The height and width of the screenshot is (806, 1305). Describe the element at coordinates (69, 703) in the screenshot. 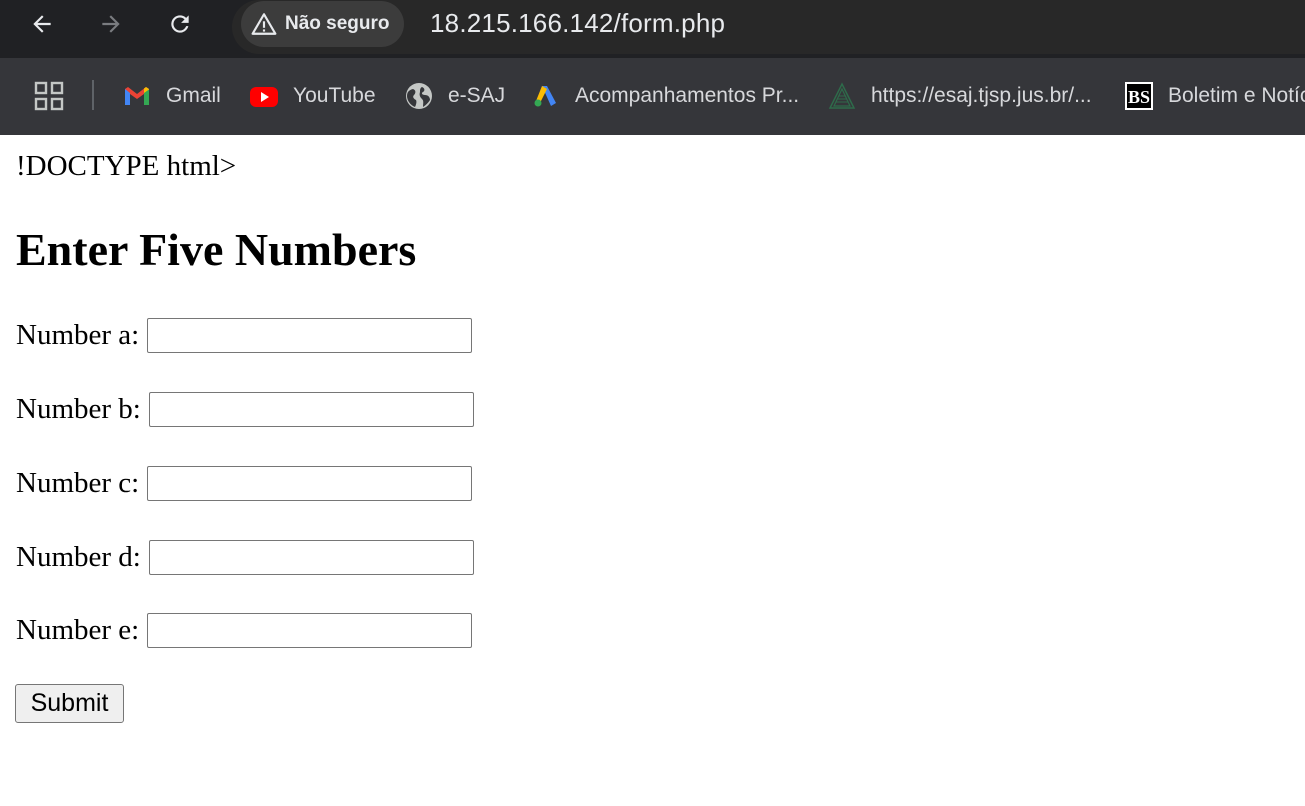

I see `submit-button: Submit` at that location.